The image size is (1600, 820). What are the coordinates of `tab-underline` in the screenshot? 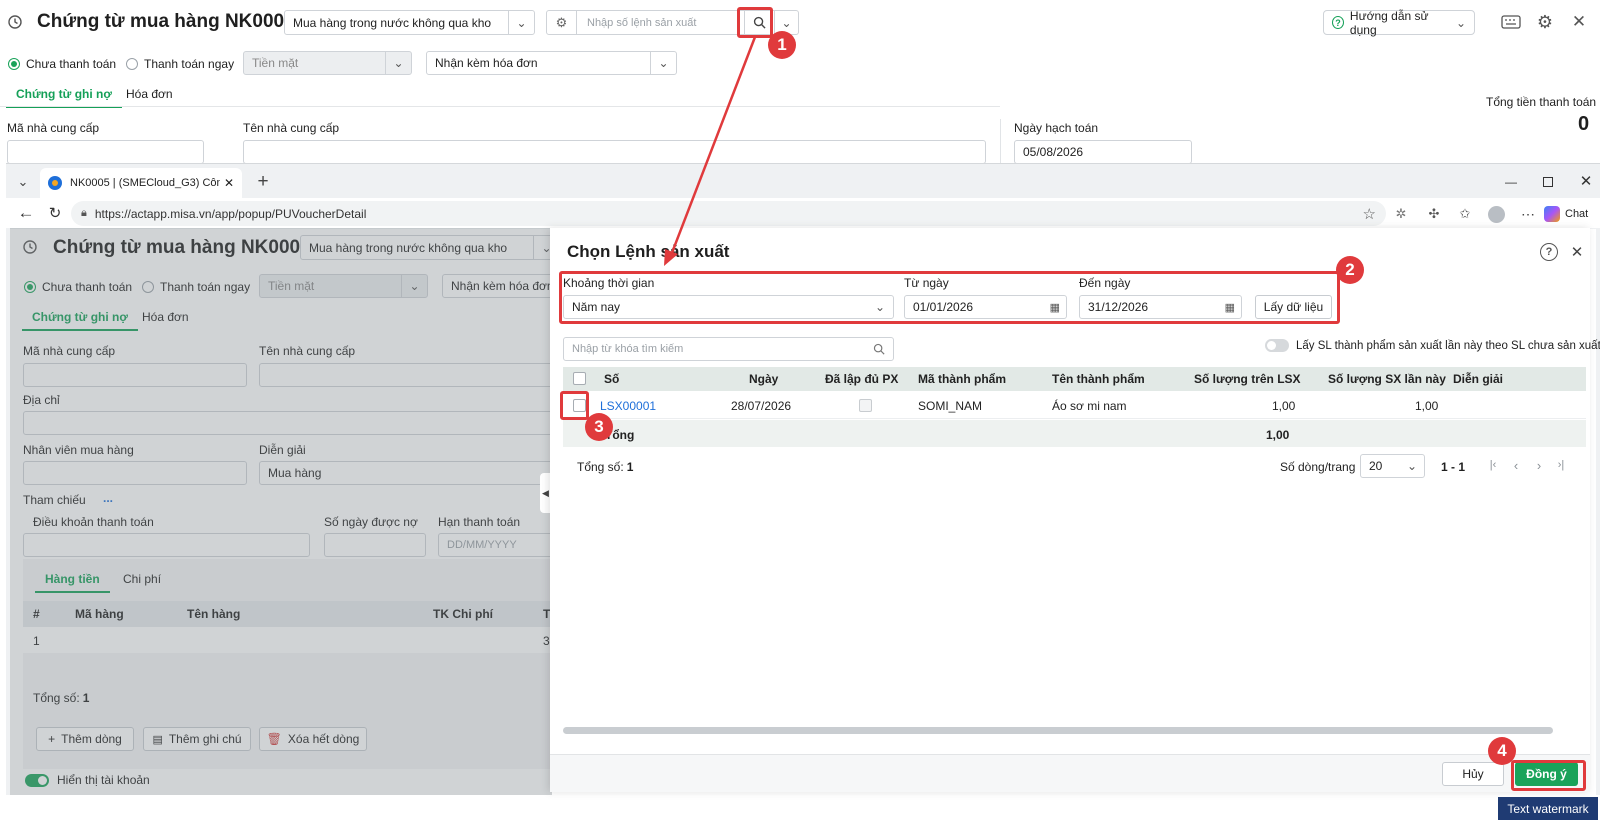 It's located at (500, 106).